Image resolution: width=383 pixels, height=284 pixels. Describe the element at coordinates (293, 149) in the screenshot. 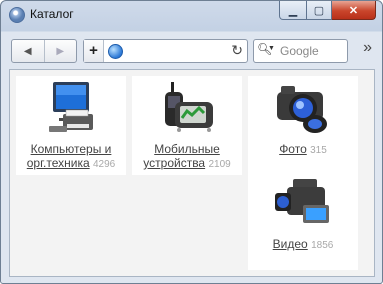

I see `photo-link: Фото` at that location.